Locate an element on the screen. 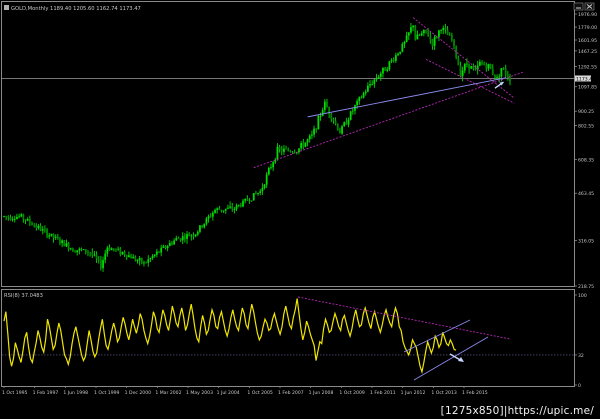 Image resolution: width=600 pixels, height=419 pixels. price-tick-label: 608.35 is located at coordinates (586, 161).